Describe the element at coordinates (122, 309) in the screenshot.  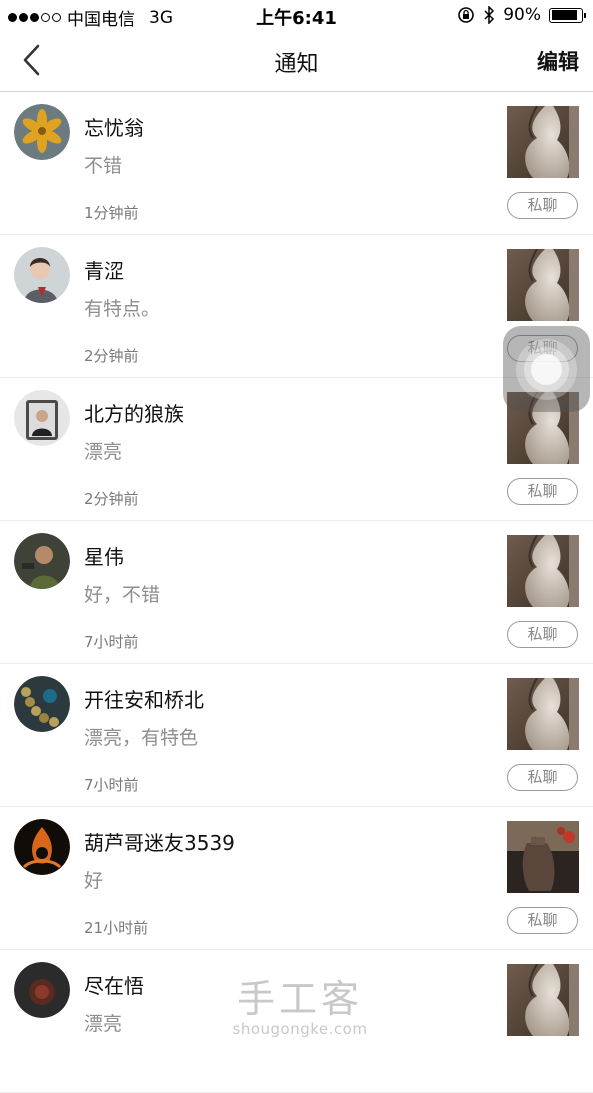
I see `comment-text: 有特点。` at that location.